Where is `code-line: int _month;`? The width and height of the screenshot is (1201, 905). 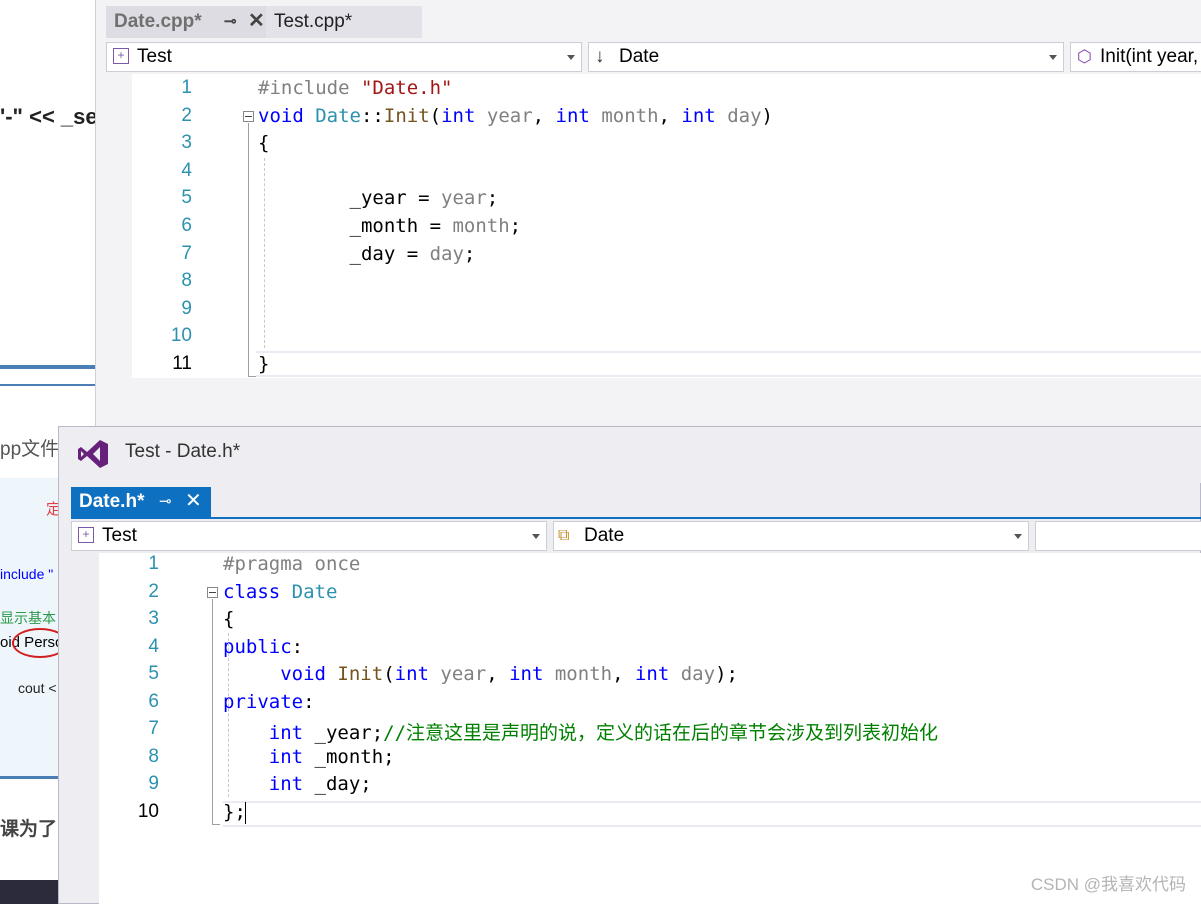
code-line: int _month; is located at coordinates (309, 757).